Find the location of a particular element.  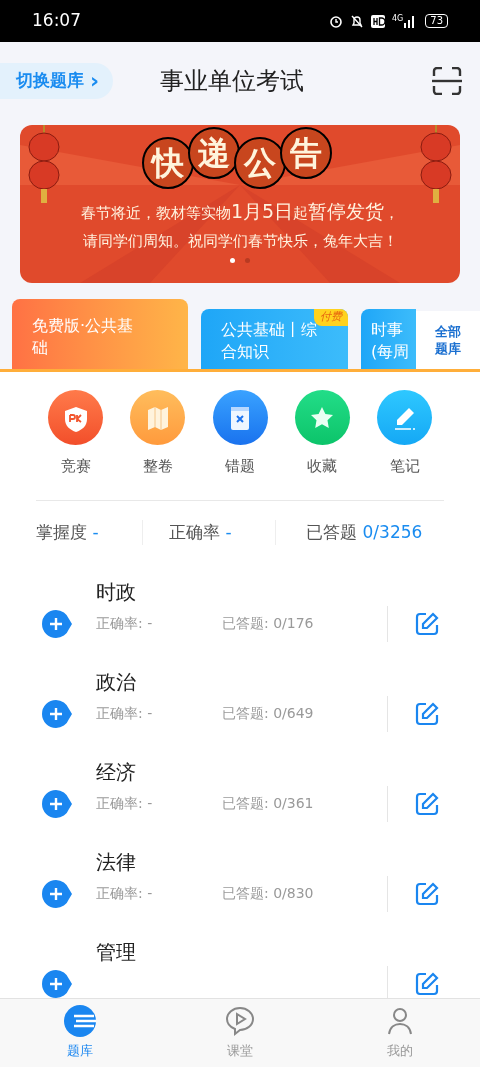

alarm-icon is located at coordinates (335, 21).